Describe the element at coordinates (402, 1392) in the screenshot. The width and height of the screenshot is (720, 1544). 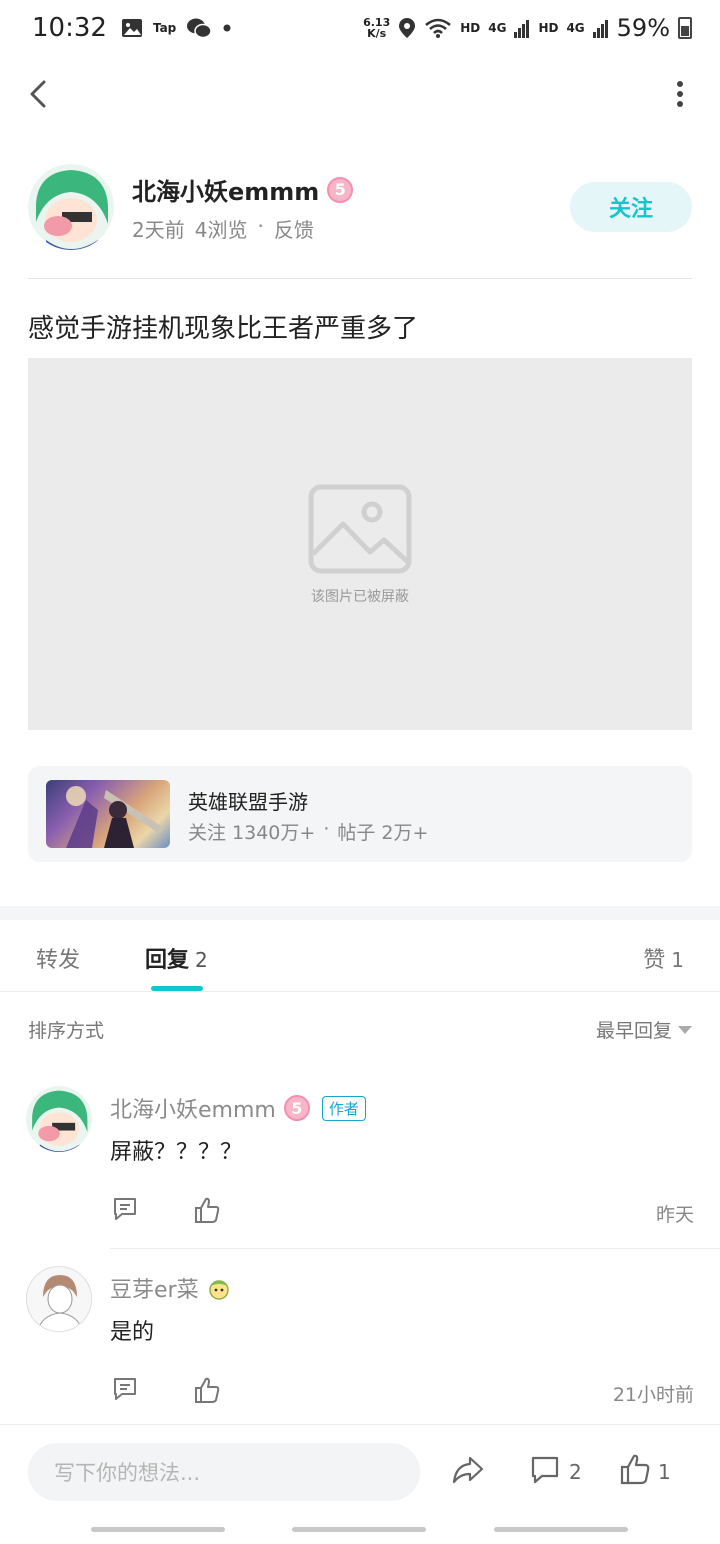
I see `reply-actions: 21小时前` at that location.